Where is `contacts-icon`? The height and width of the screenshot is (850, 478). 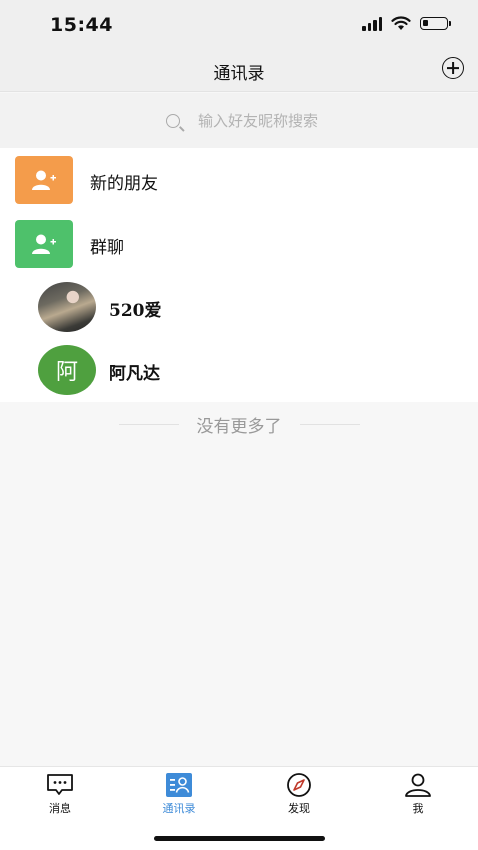 contacts-icon is located at coordinates (179, 785).